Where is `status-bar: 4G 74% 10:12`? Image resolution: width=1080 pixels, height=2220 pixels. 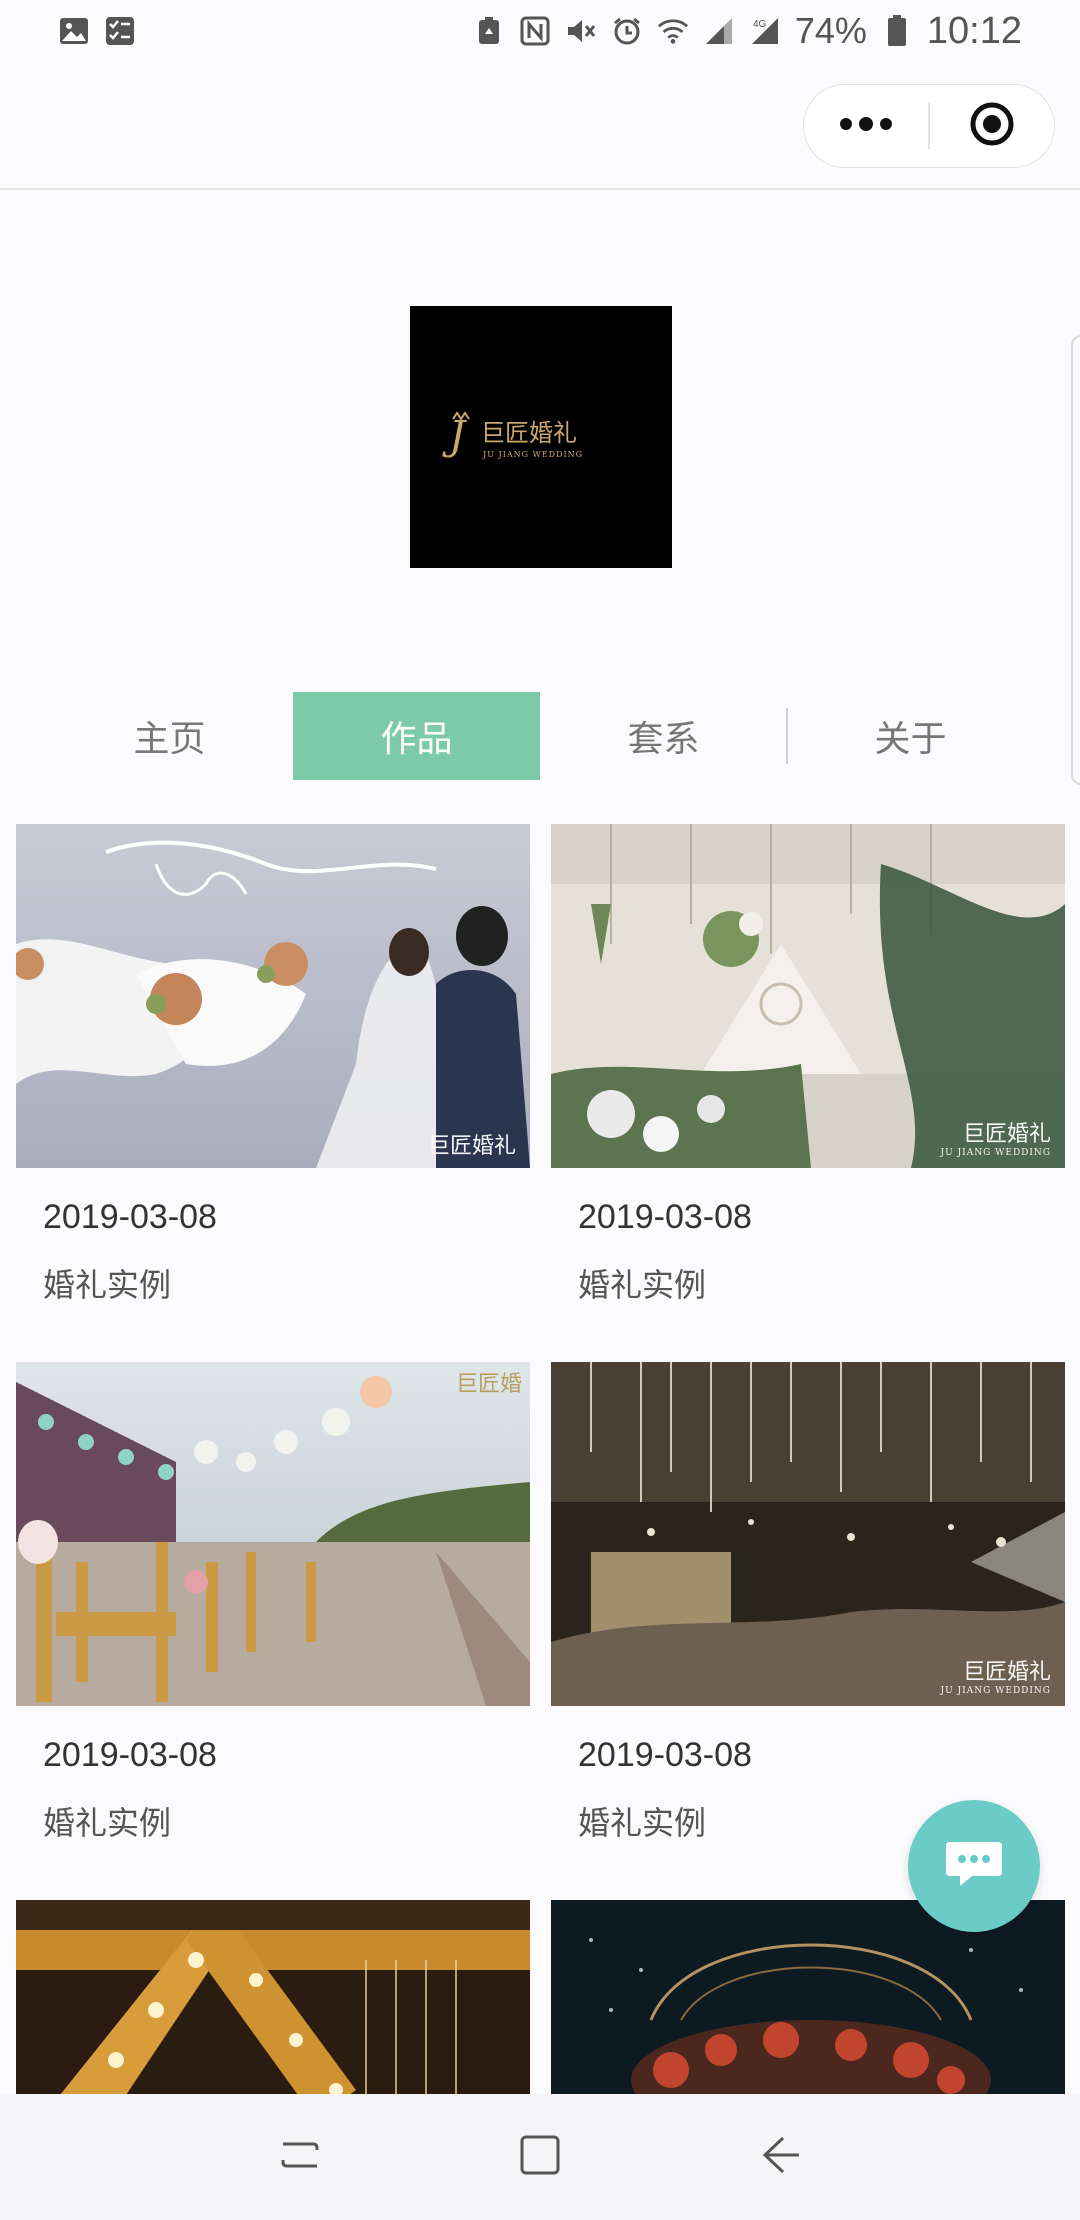 status-bar: 4G 74% 10:12 is located at coordinates (540, 31).